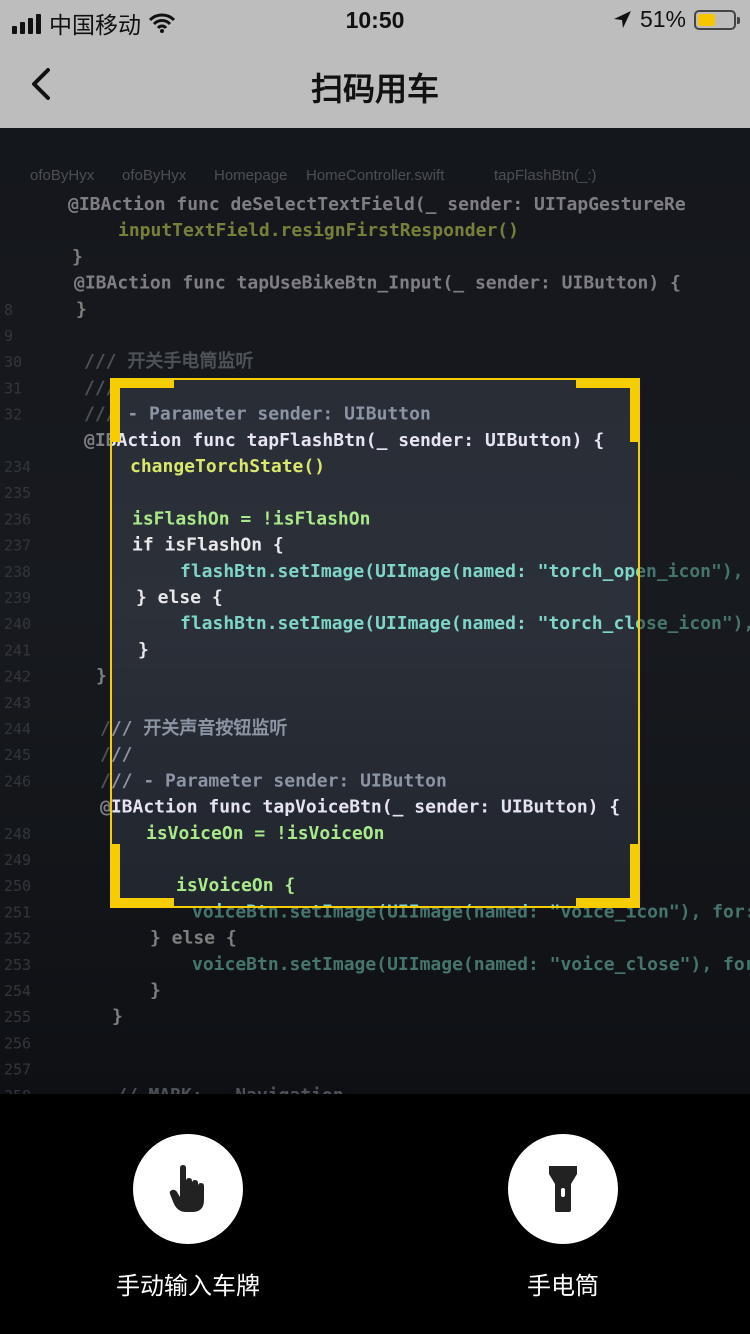  Describe the element at coordinates (374, 89) in the screenshot. I see `page-title: 扫码用车` at that location.